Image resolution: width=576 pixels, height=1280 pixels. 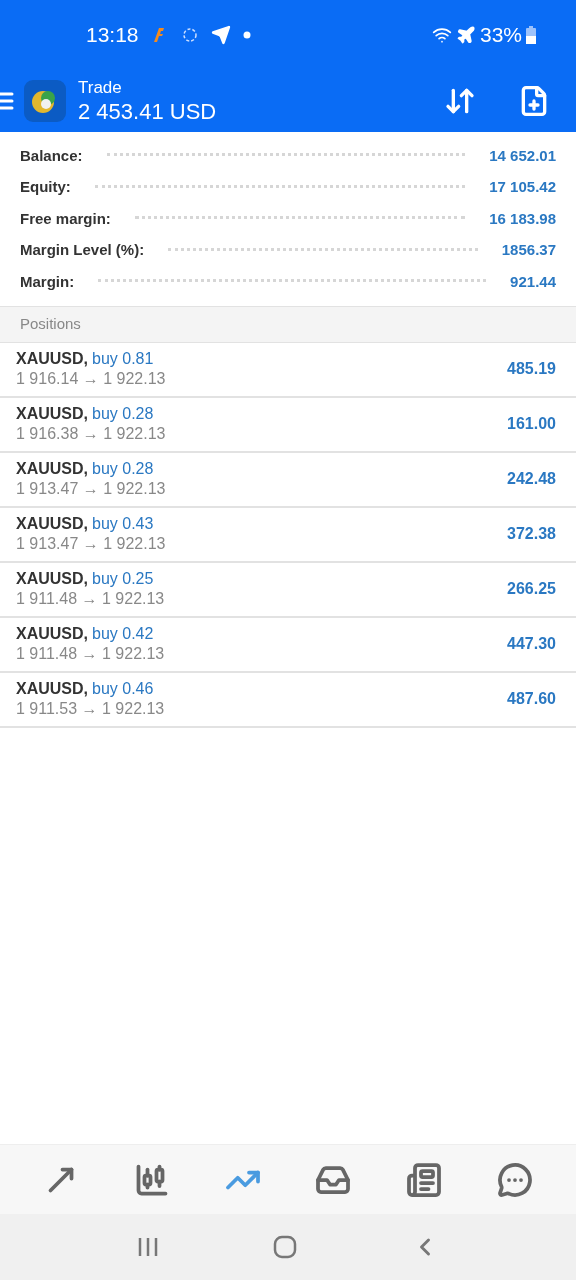 I want to click on position-row: XAUUSD, buy 0.46 1 911.53 → 1 922.13 487.60, so click(x=288, y=700).